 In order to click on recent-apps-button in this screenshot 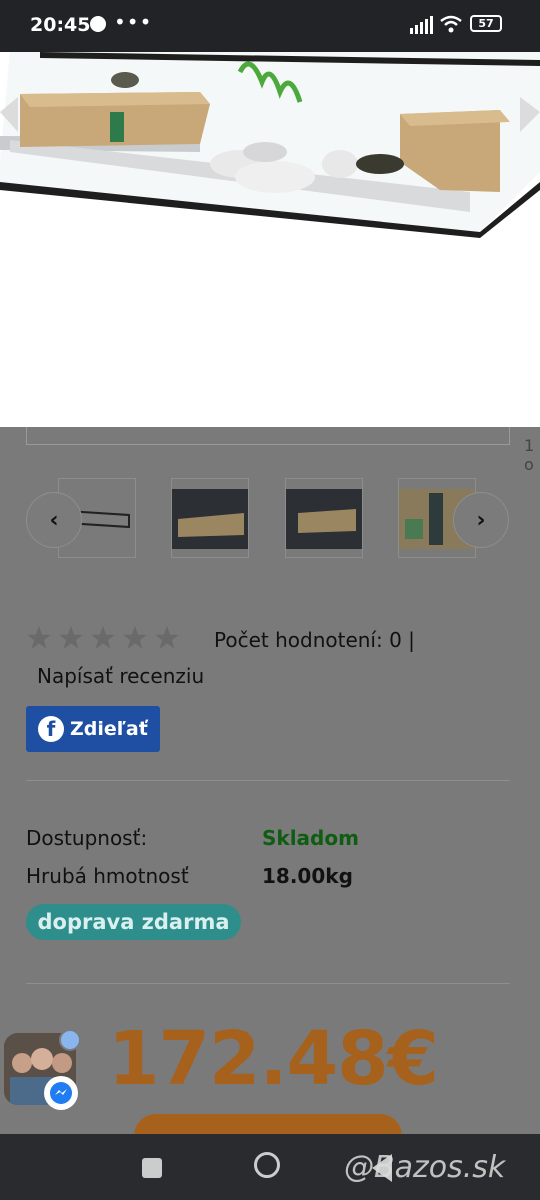, I will do `click(152, 1168)`.